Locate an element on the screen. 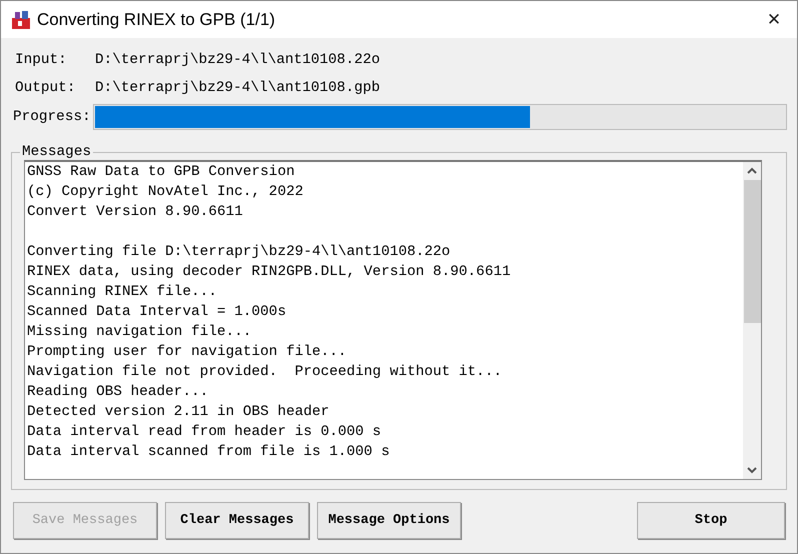 Image resolution: width=798 pixels, height=554 pixels. app-icon is located at coordinates (21, 20).